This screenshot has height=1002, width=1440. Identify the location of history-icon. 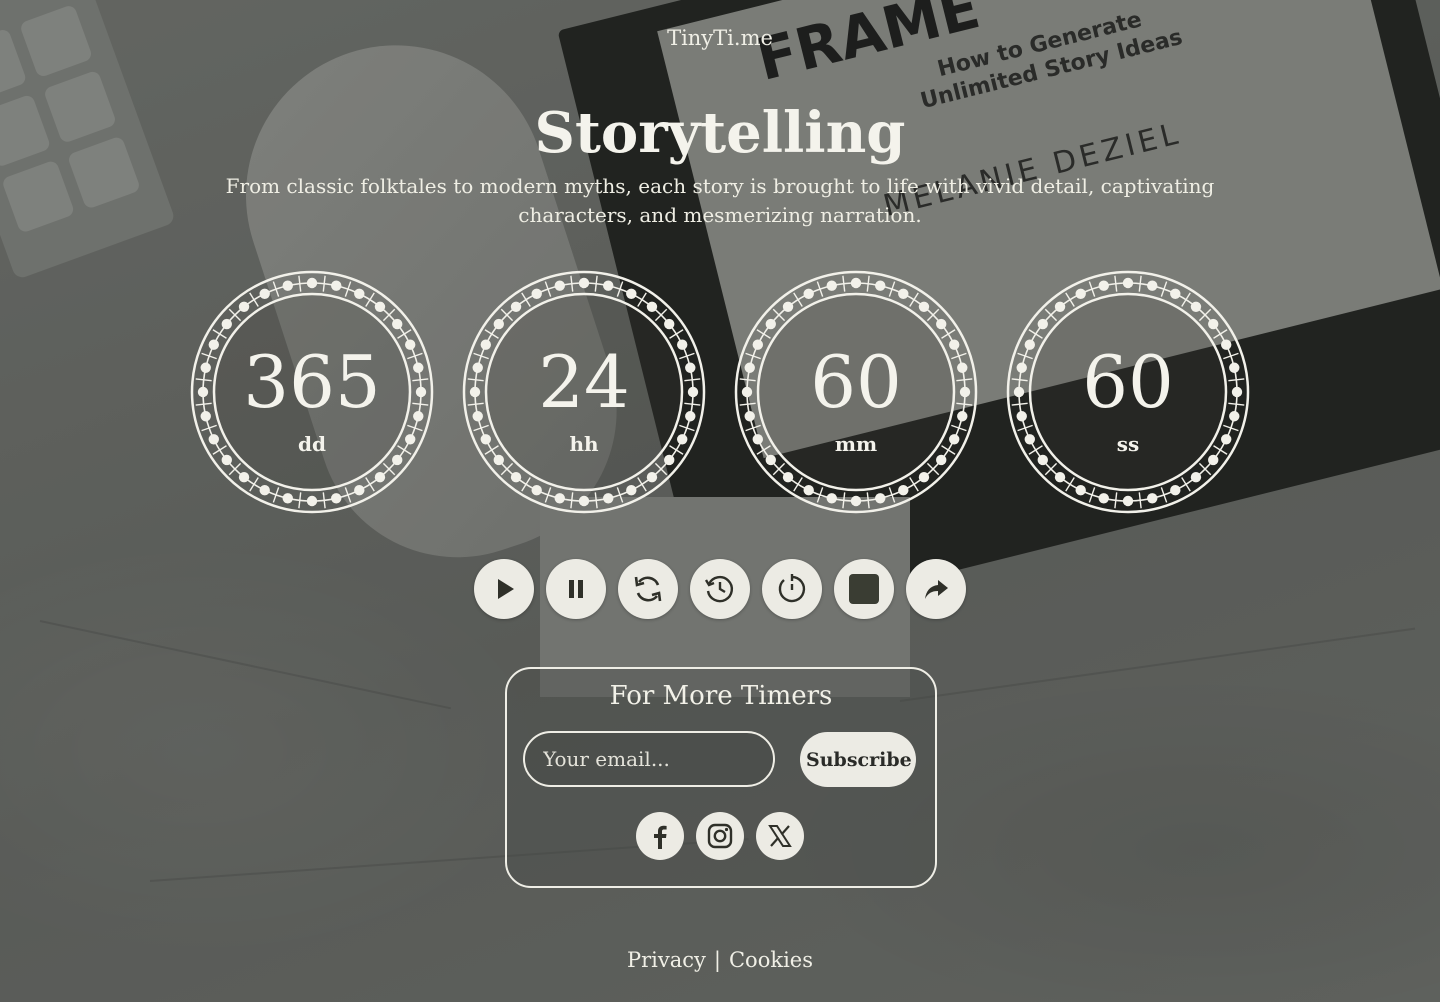
(718, 589).